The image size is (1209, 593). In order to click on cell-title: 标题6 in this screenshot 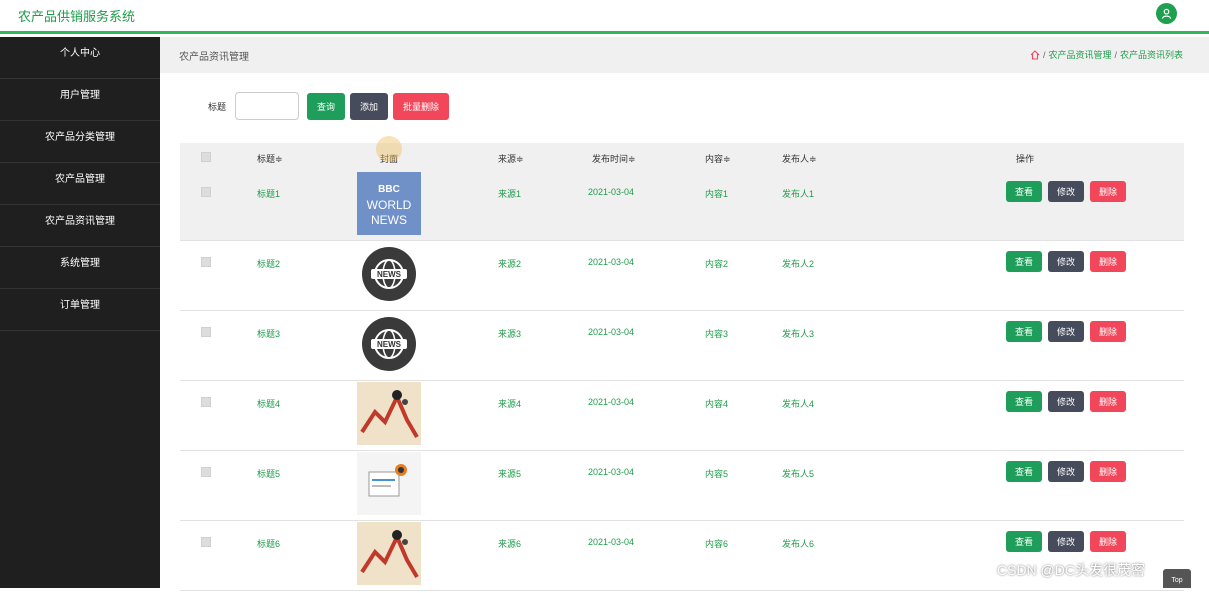, I will do `click(269, 544)`.